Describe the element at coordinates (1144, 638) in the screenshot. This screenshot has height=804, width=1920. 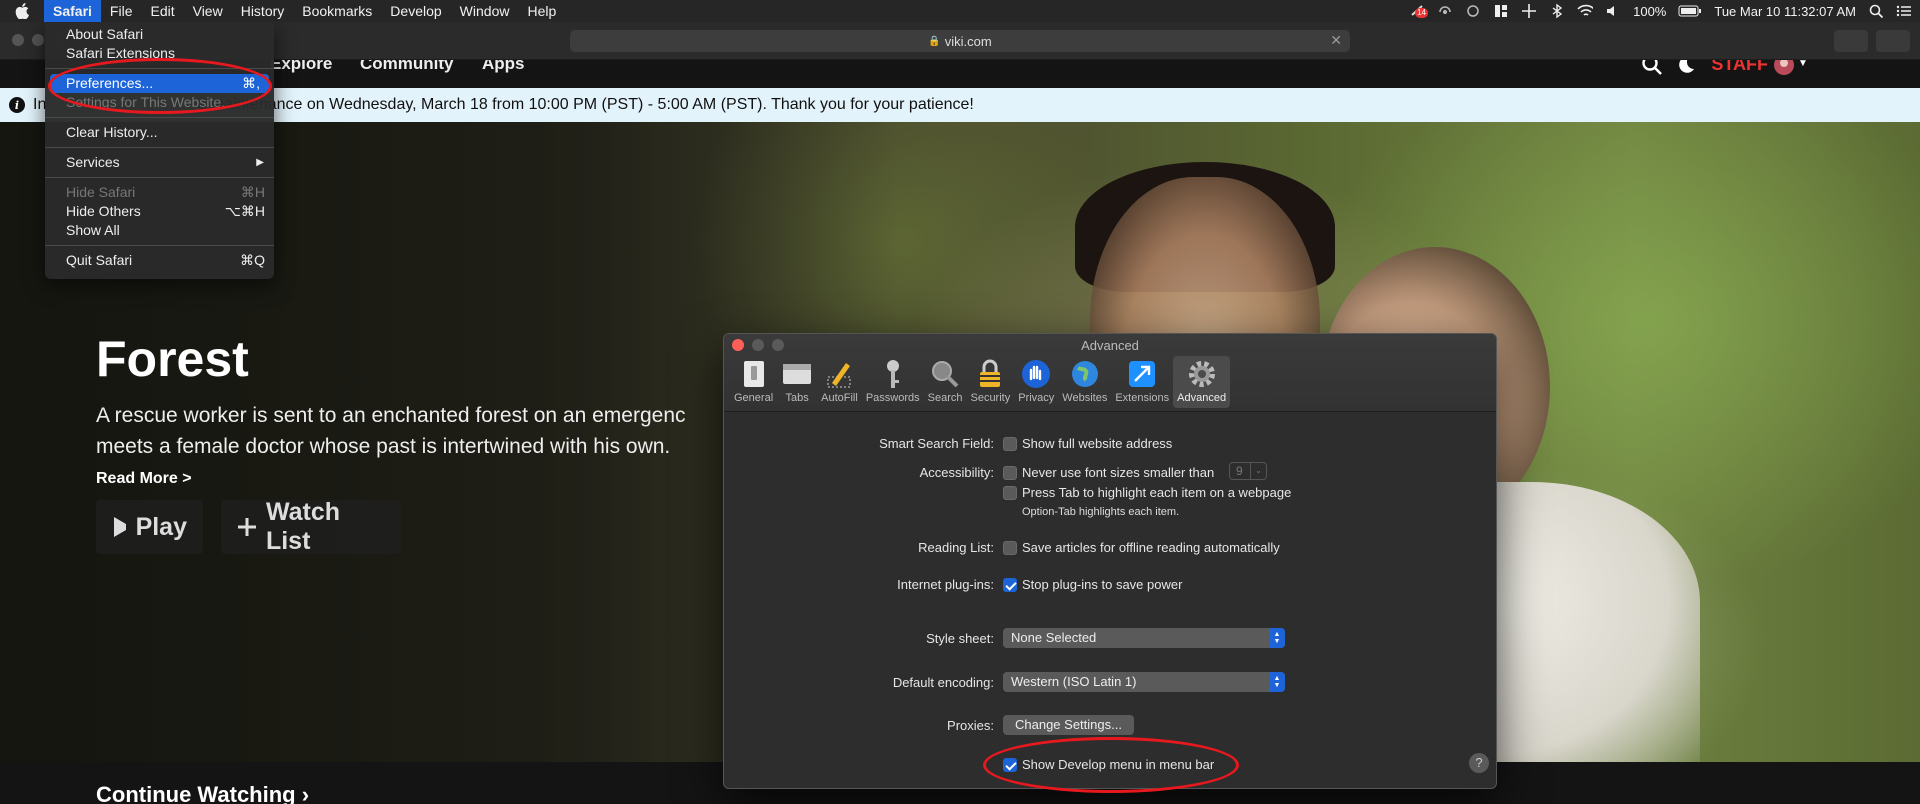
I see `style-sheet-select: None Selected ▲ ▼` at that location.